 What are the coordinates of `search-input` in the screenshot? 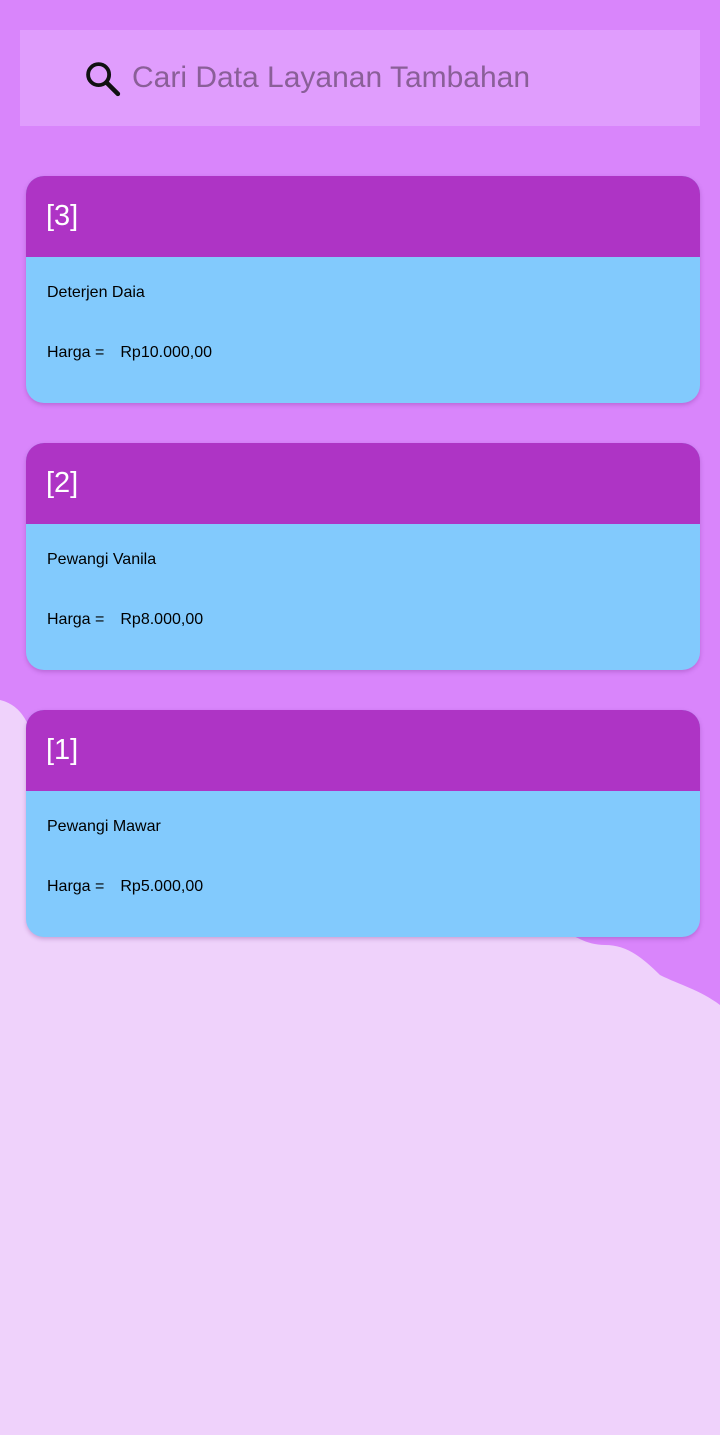 It's located at (402, 78).